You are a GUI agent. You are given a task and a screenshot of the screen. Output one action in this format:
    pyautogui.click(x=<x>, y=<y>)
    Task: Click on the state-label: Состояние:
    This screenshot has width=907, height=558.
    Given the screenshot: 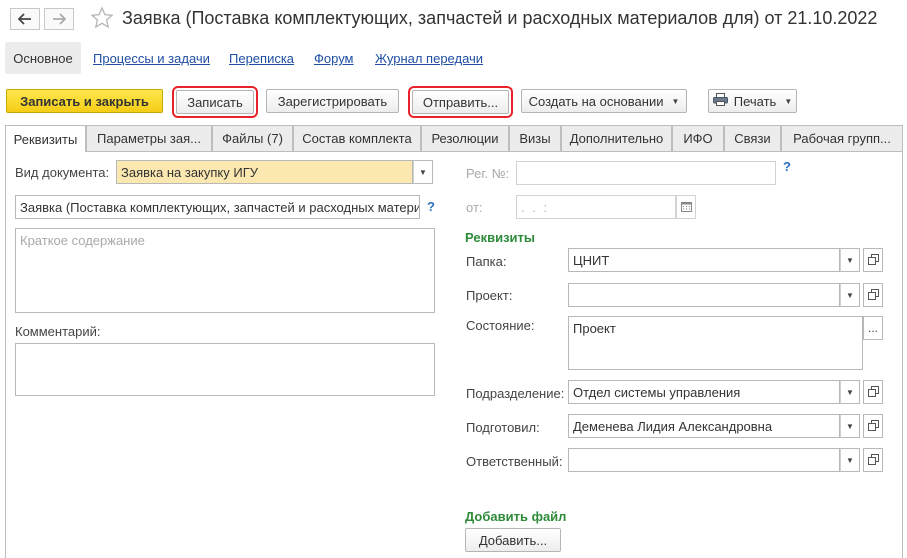 What is the action you would take?
    pyautogui.click(x=500, y=325)
    